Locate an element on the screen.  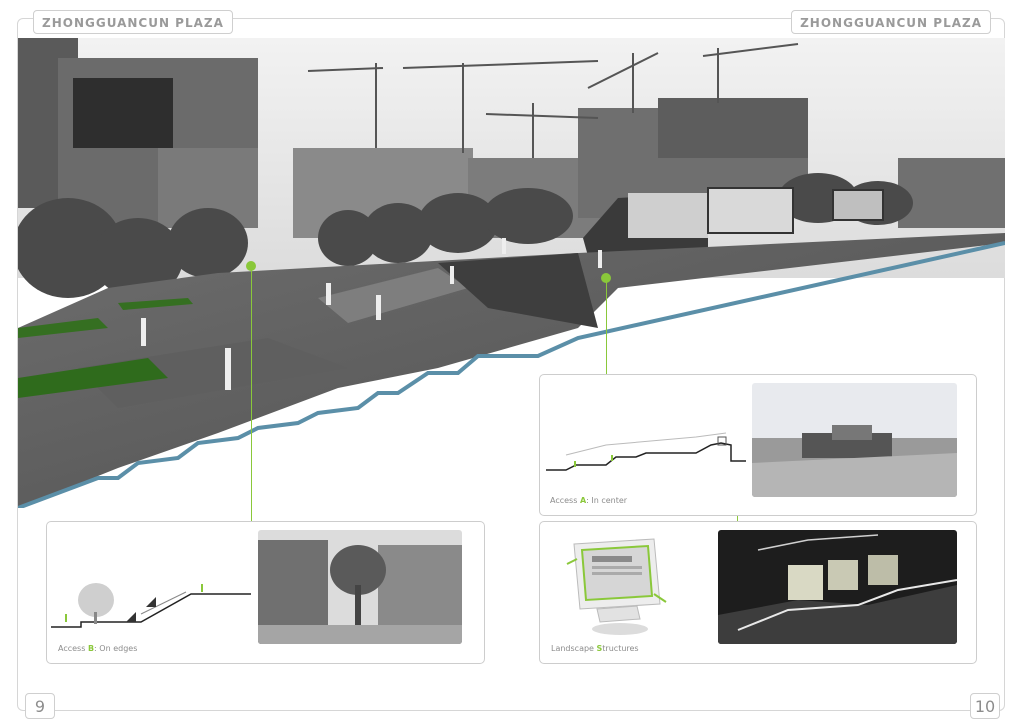
monitor-illustration is located at coordinates (616, 586).